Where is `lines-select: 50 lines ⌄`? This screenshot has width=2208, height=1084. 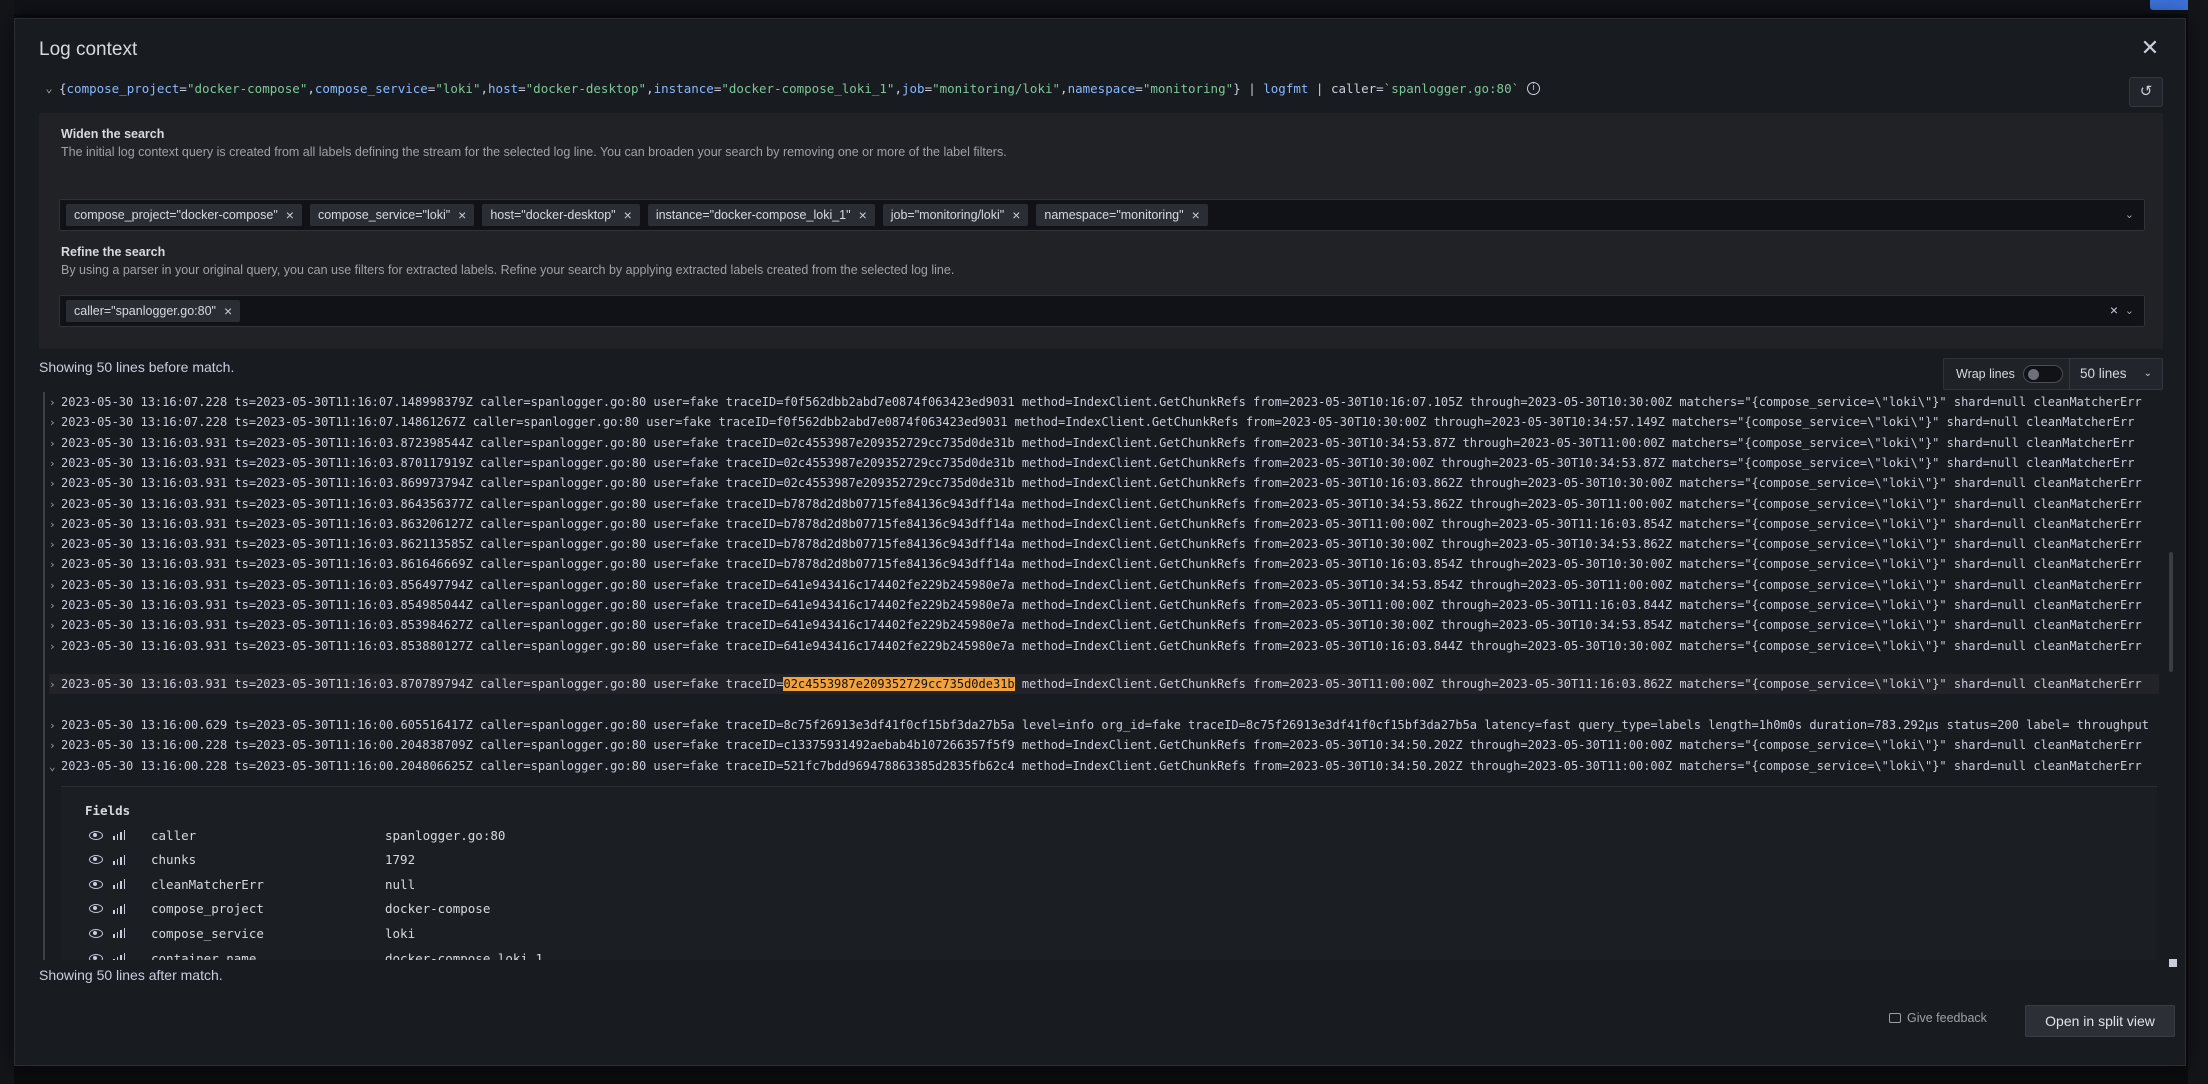 lines-select: 50 lines ⌄ is located at coordinates (2116, 374).